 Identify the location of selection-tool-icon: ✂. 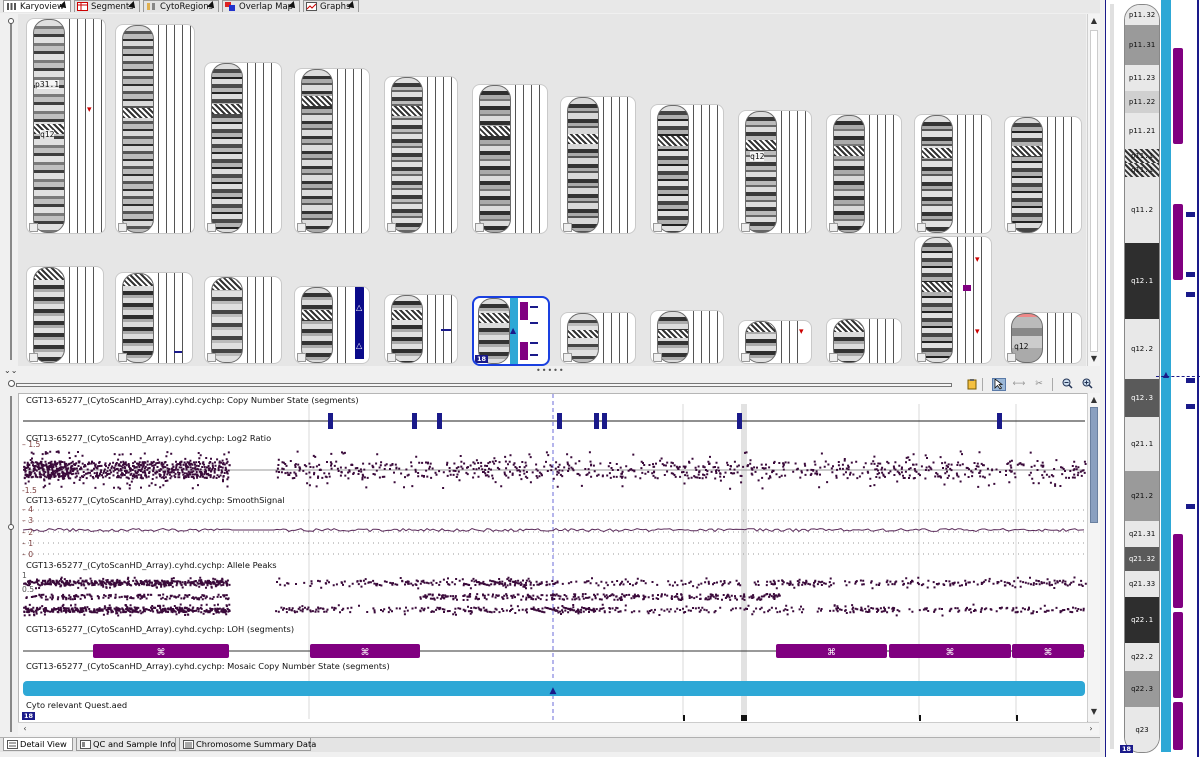
(1039, 384).